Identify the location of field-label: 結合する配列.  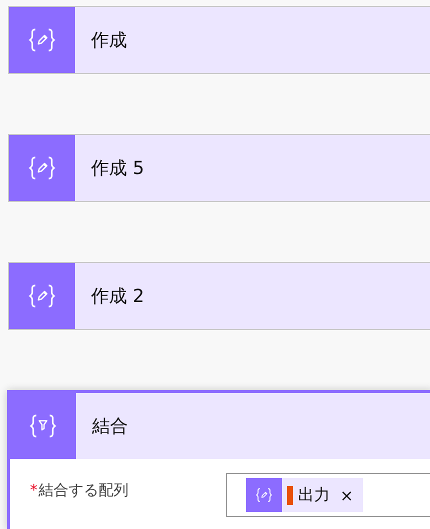
(83, 490).